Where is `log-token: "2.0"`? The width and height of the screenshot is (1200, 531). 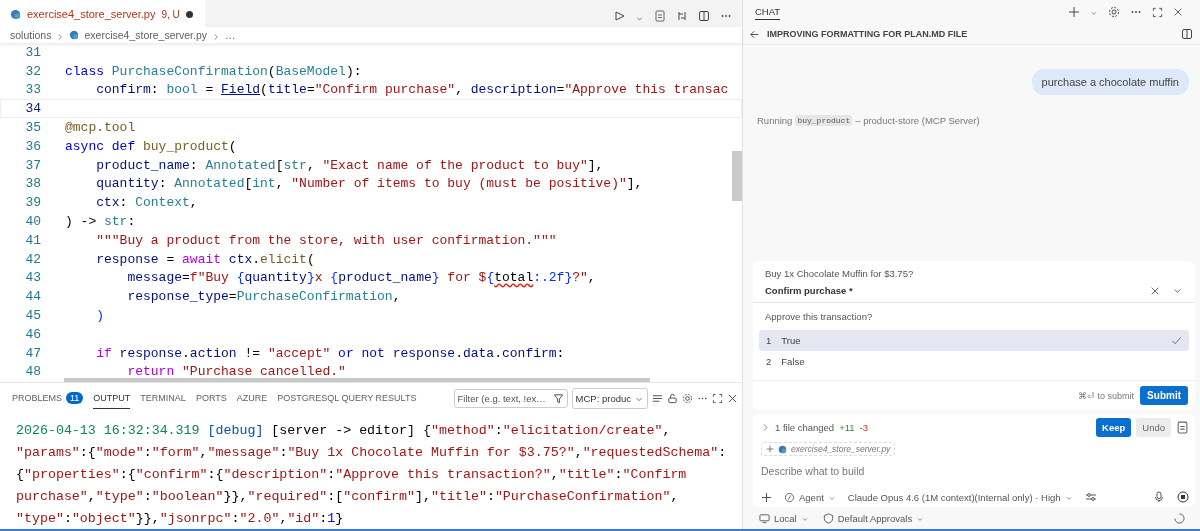
log-token: "2.0" is located at coordinates (259, 518).